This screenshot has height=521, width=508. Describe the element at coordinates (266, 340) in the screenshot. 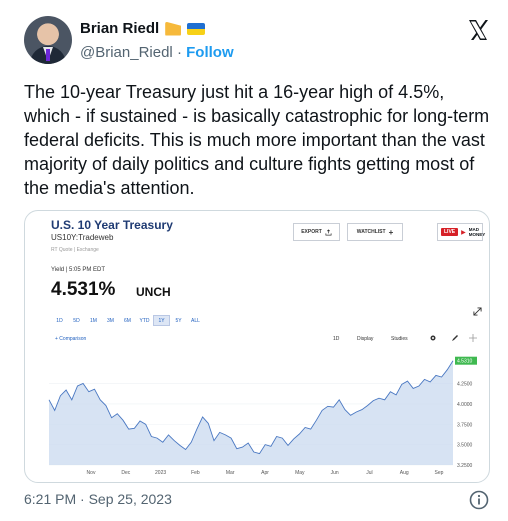

I see `chart-toolbar: + Comparison 1D Display Studies` at that location.